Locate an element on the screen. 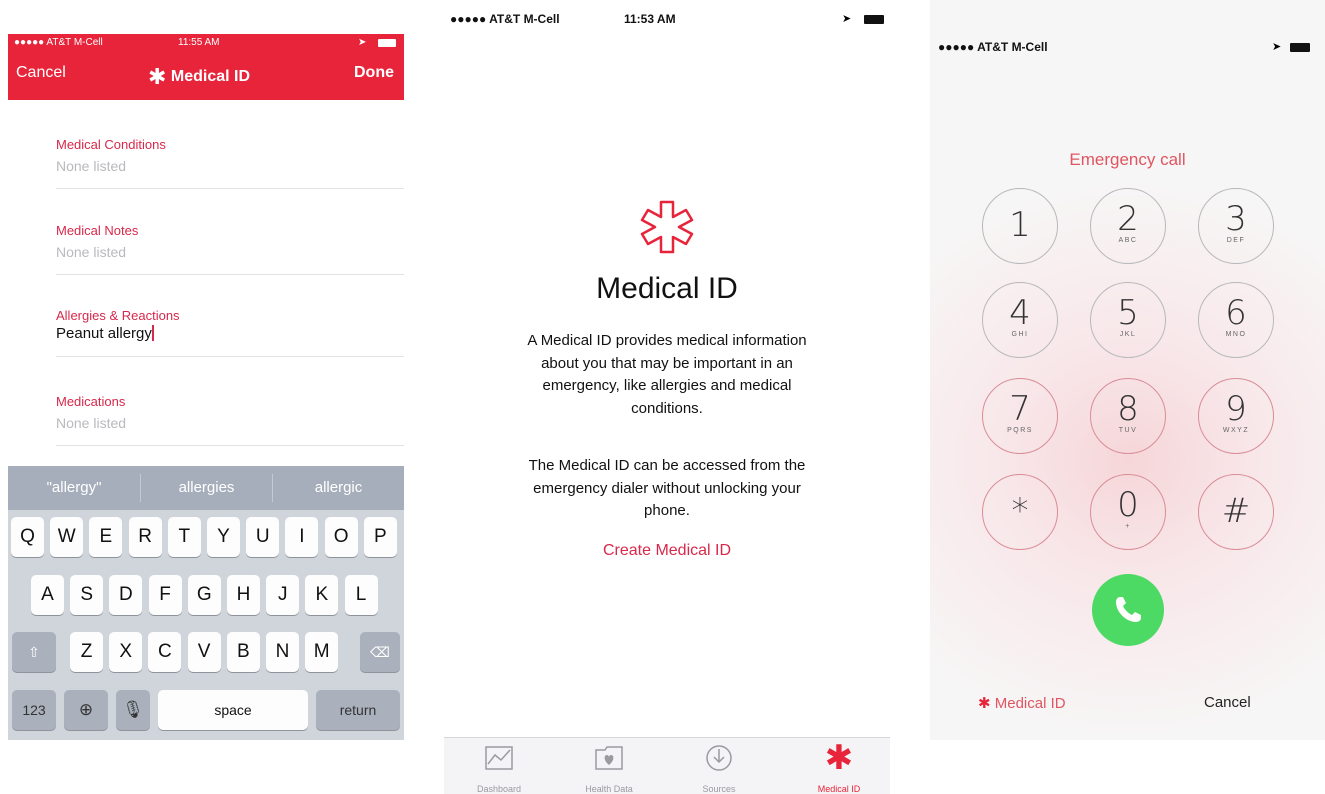  field-label: Medications is located at coordinates (91, 401).